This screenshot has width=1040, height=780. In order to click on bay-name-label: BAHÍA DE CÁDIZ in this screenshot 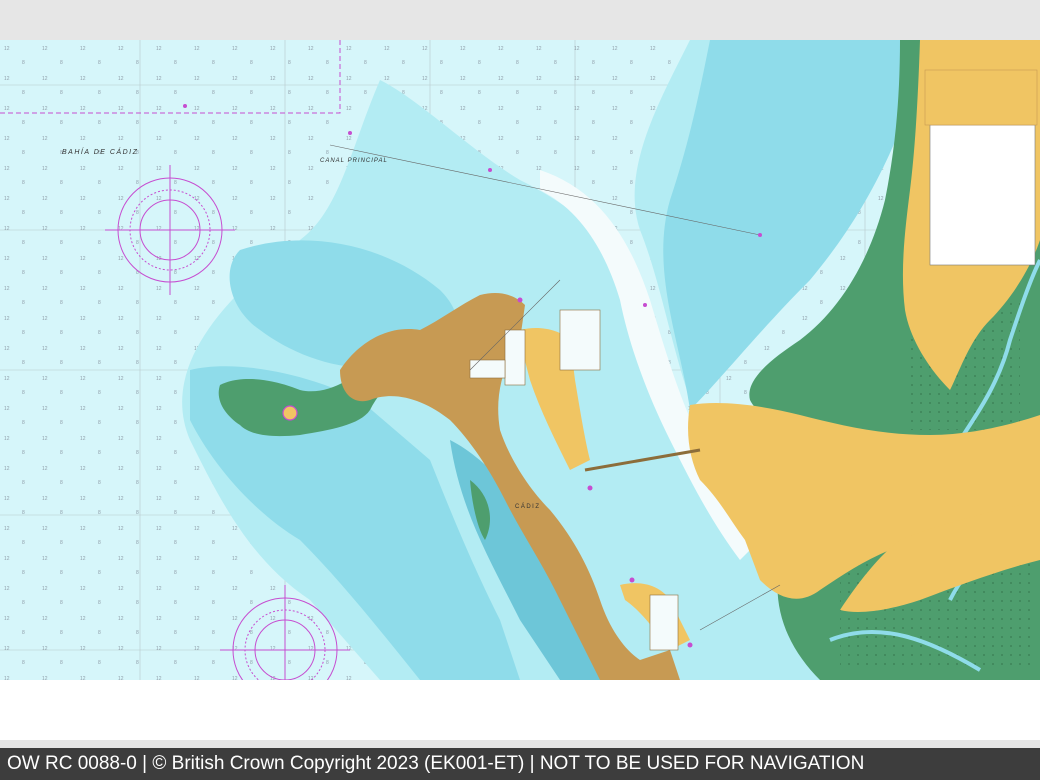, I will do `click(100, 151)`.